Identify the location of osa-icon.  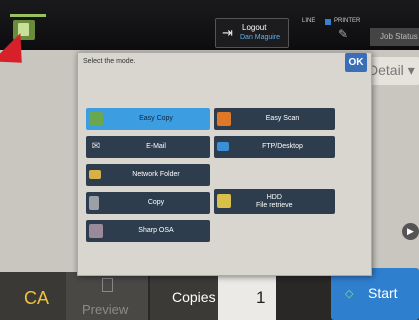
(96, 231).